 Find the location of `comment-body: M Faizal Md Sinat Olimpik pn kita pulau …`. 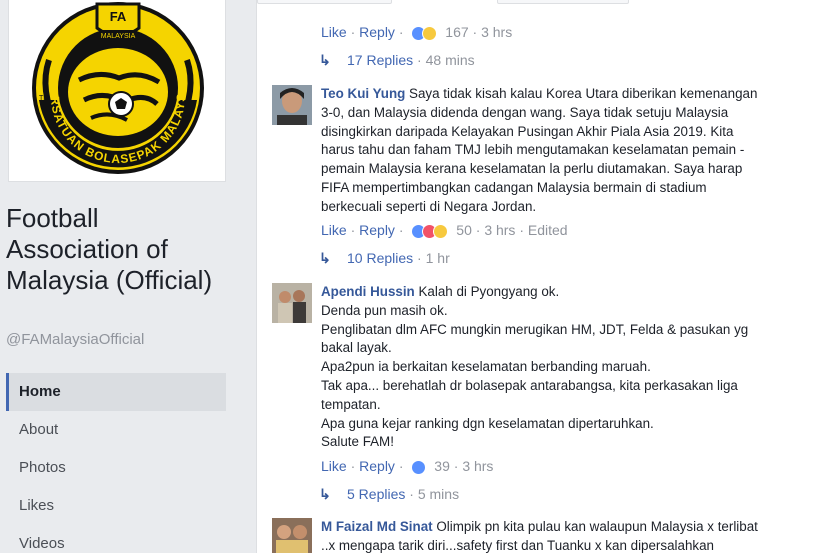

comment-body: M Faizal Md Sinat Olimpik pn kita pulau … is located at coordinates (571, 535).